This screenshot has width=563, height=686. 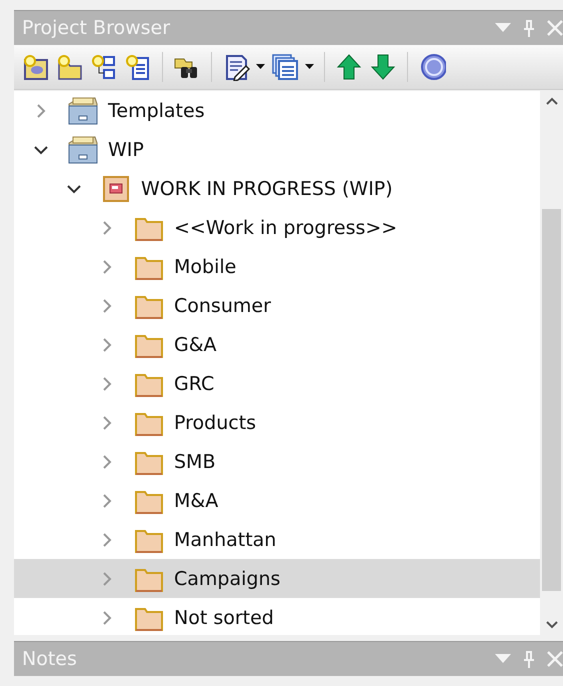 What do you see at coordinates (277, 578) in the screenshot?
I see `tree-item: Campaigns` at bounding box center [277, 578].